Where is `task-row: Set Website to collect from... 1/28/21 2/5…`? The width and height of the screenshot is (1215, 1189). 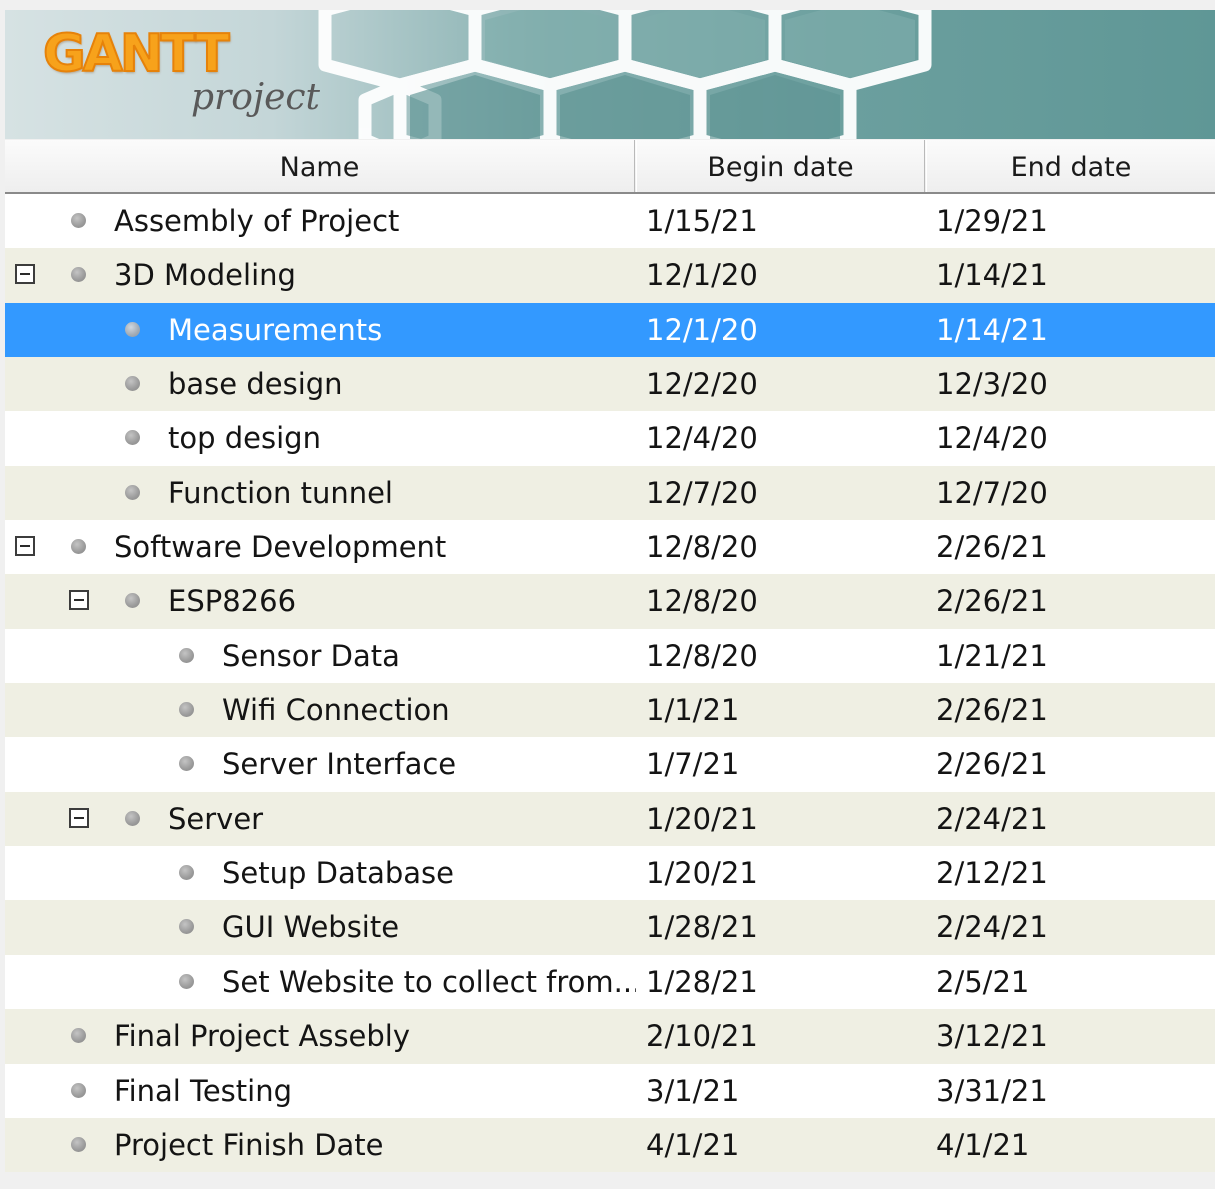
task-row: Set Website to collect from... 1/28/21 2/5… is located at coordinates (610, 982).